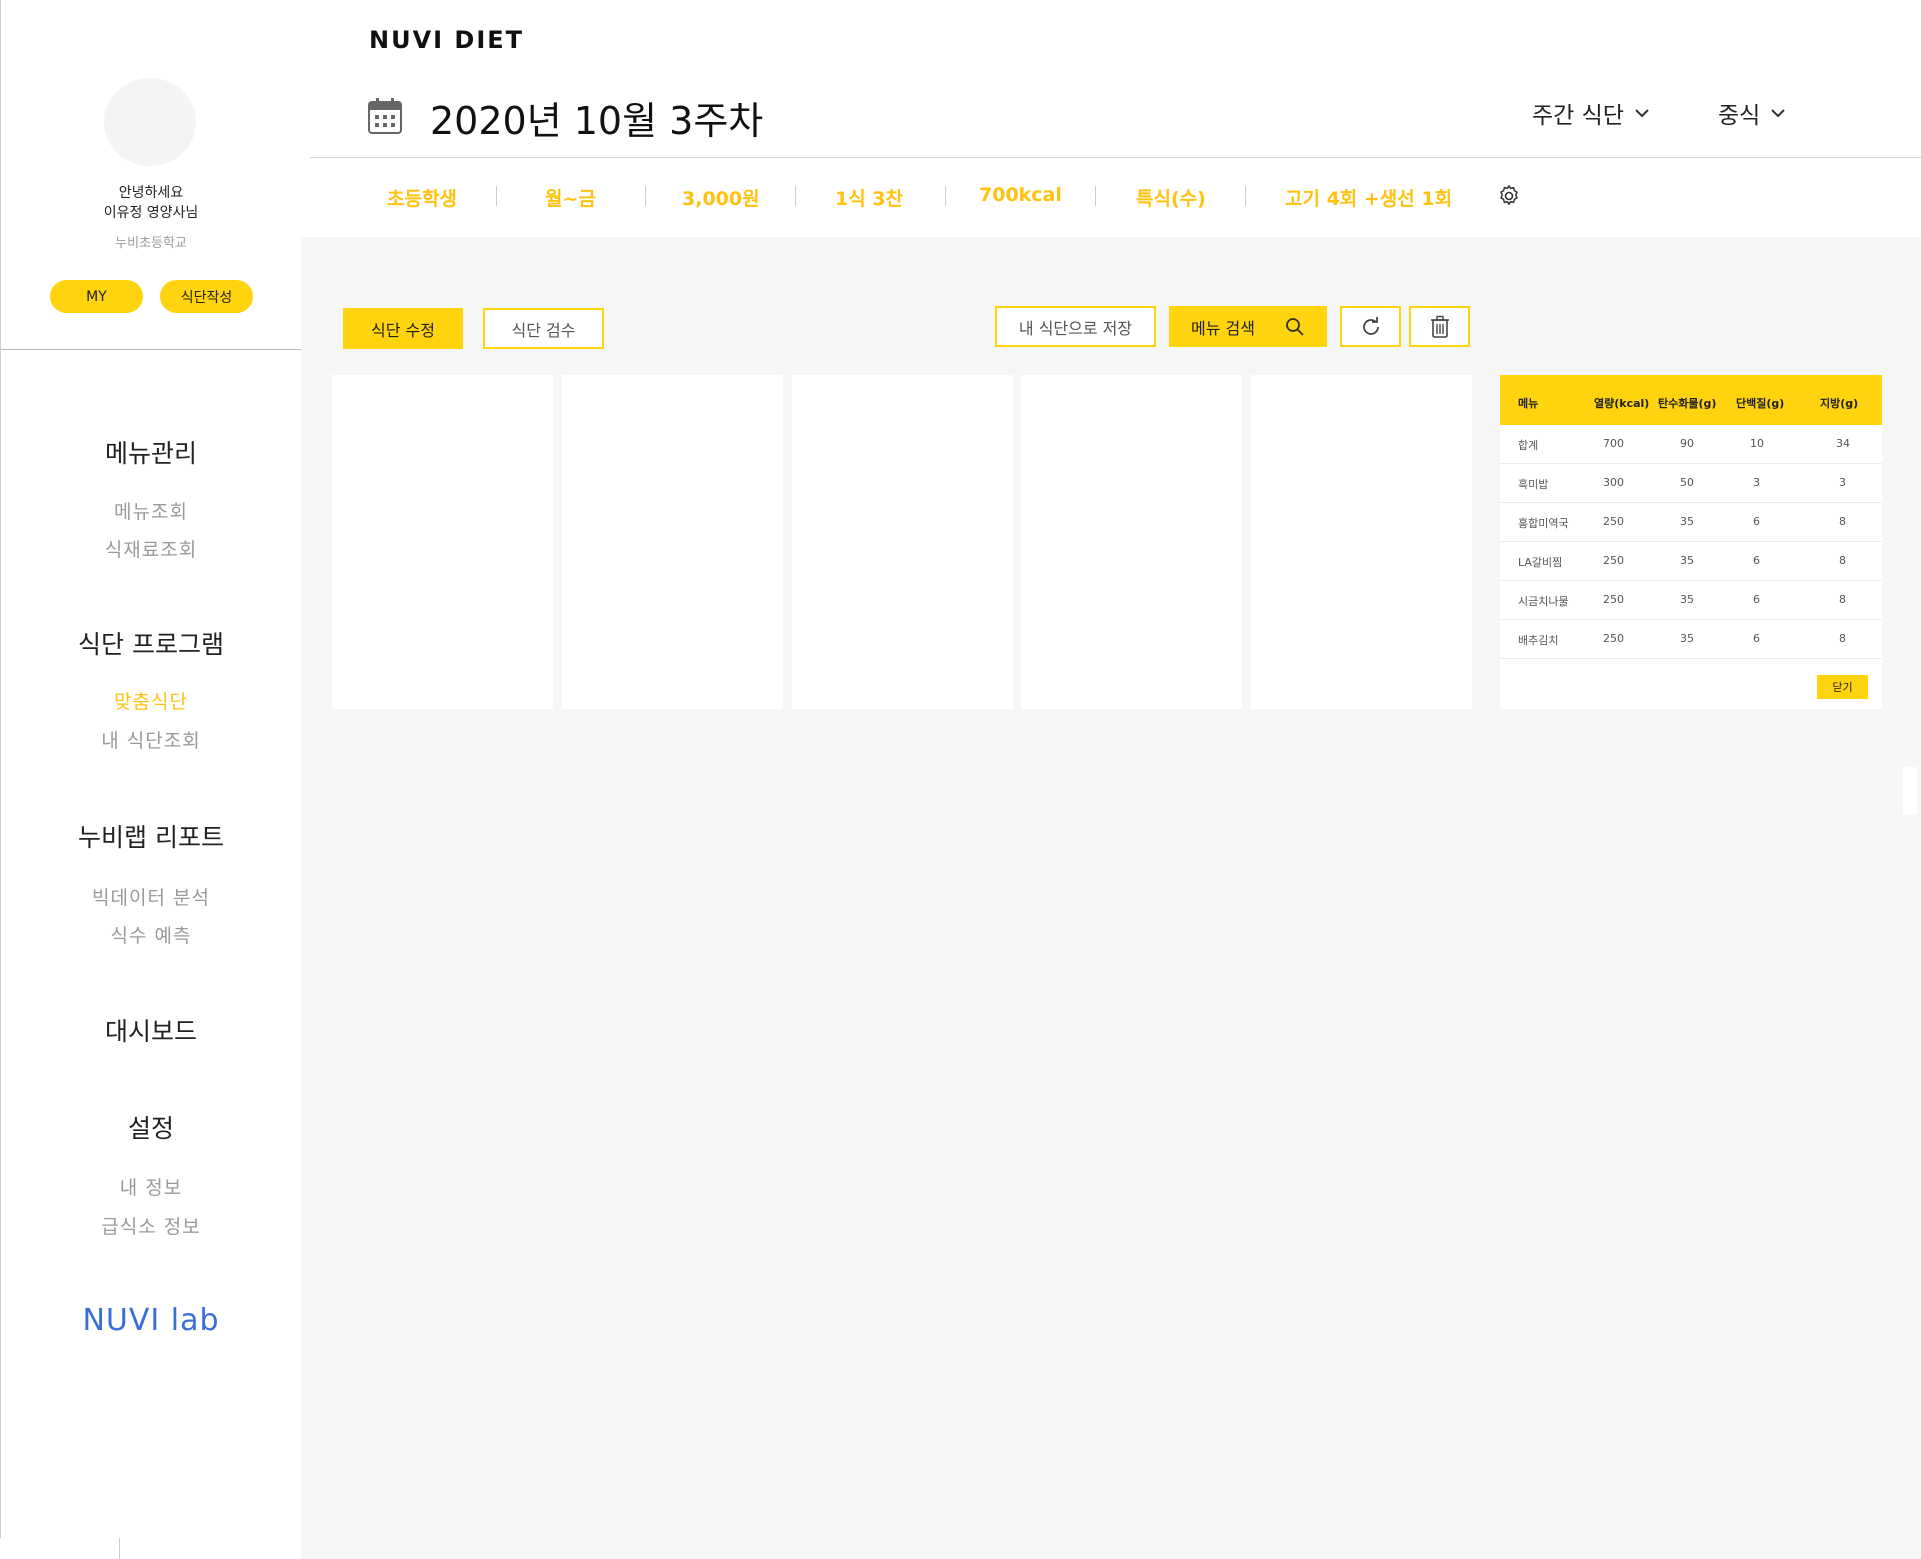 The width and height of the screenshot is (1921, 1559). Describe the element at coordinates (1613, 482) in the screenshot. I see `table-cell: 300` at that location.